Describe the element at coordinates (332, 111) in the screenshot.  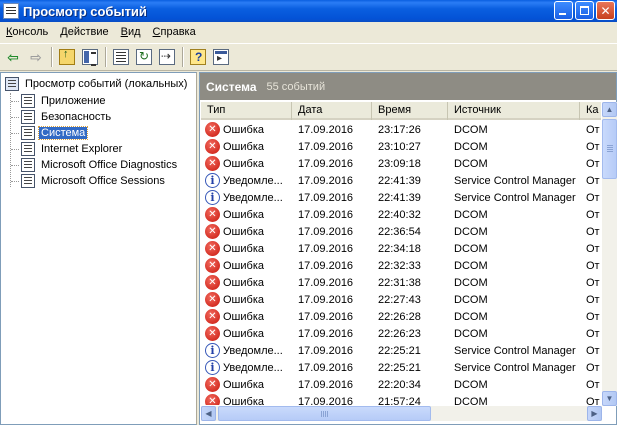
I see `column-date: Дата` at that location.